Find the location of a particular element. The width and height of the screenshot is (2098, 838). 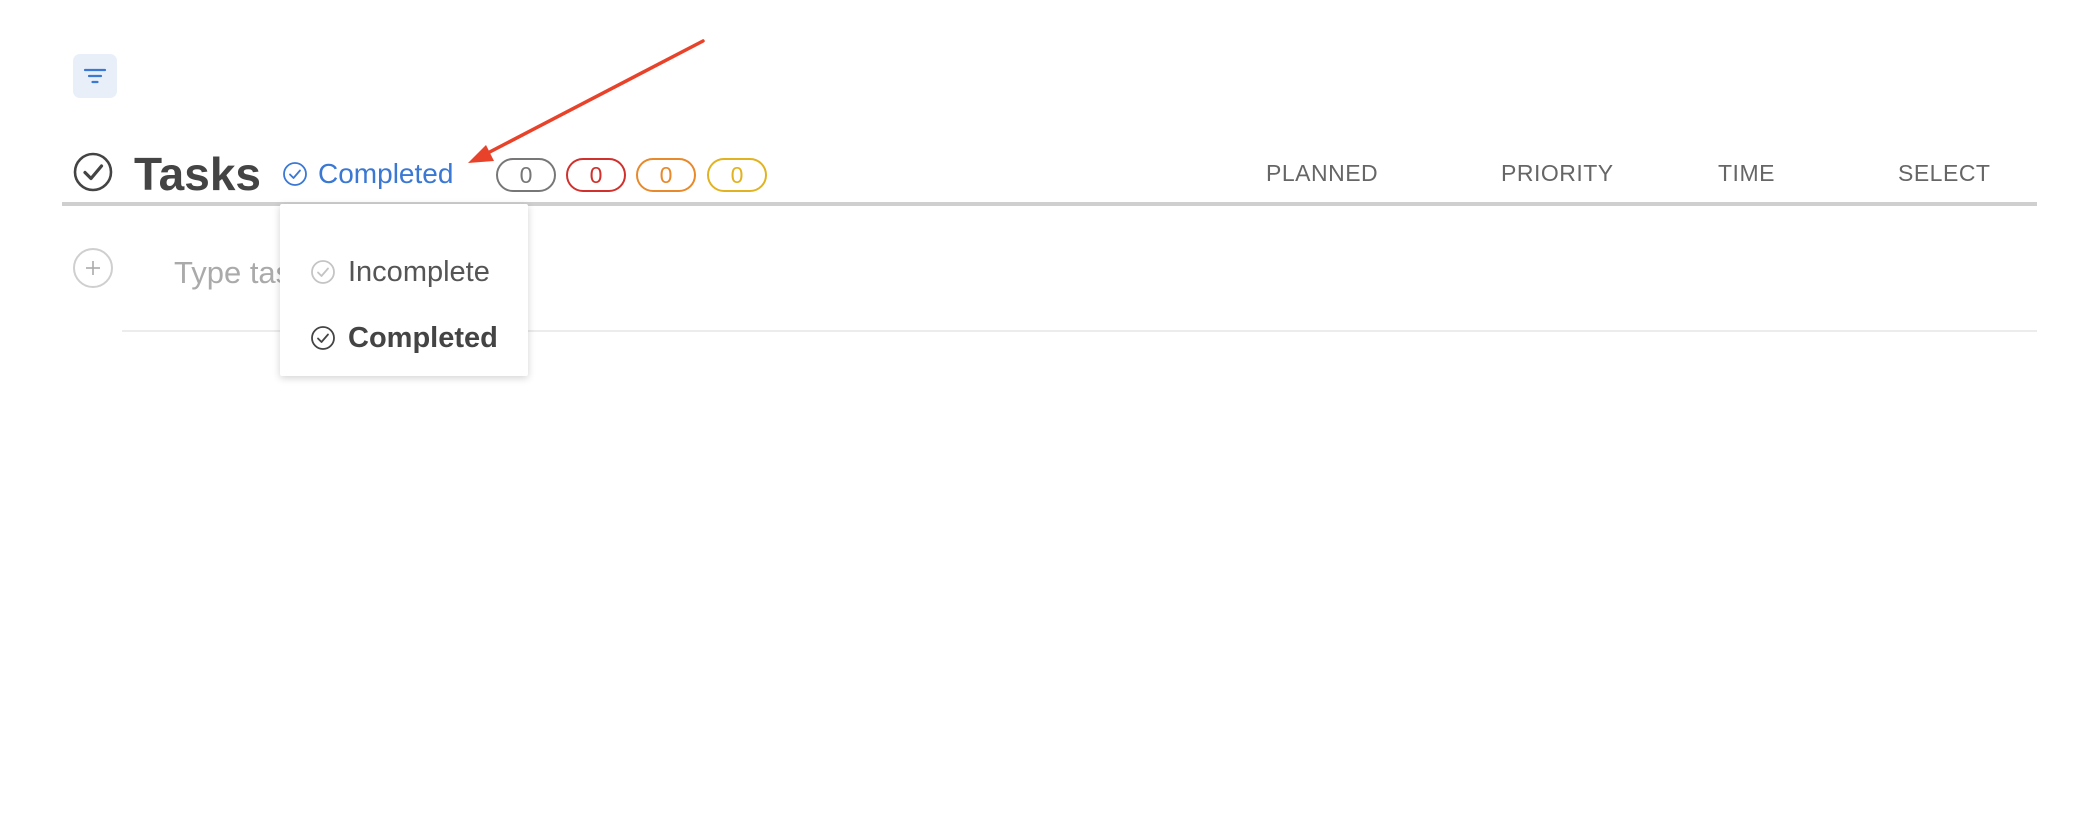

counter-badge-orange: 0 is located at coordinates (666, 175).